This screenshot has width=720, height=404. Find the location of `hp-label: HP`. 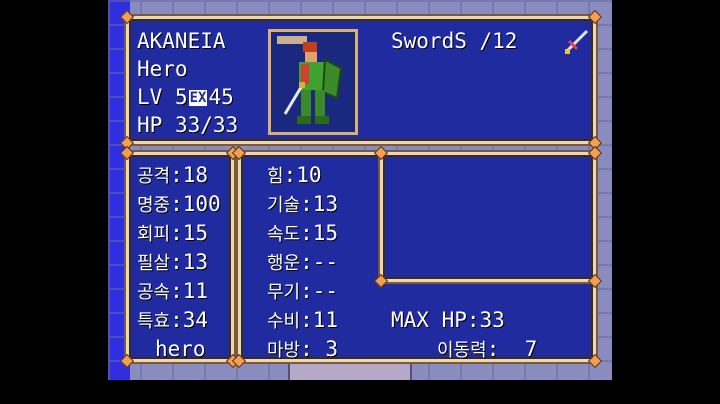

hp-label: HP is located at coordinates (150, 125).